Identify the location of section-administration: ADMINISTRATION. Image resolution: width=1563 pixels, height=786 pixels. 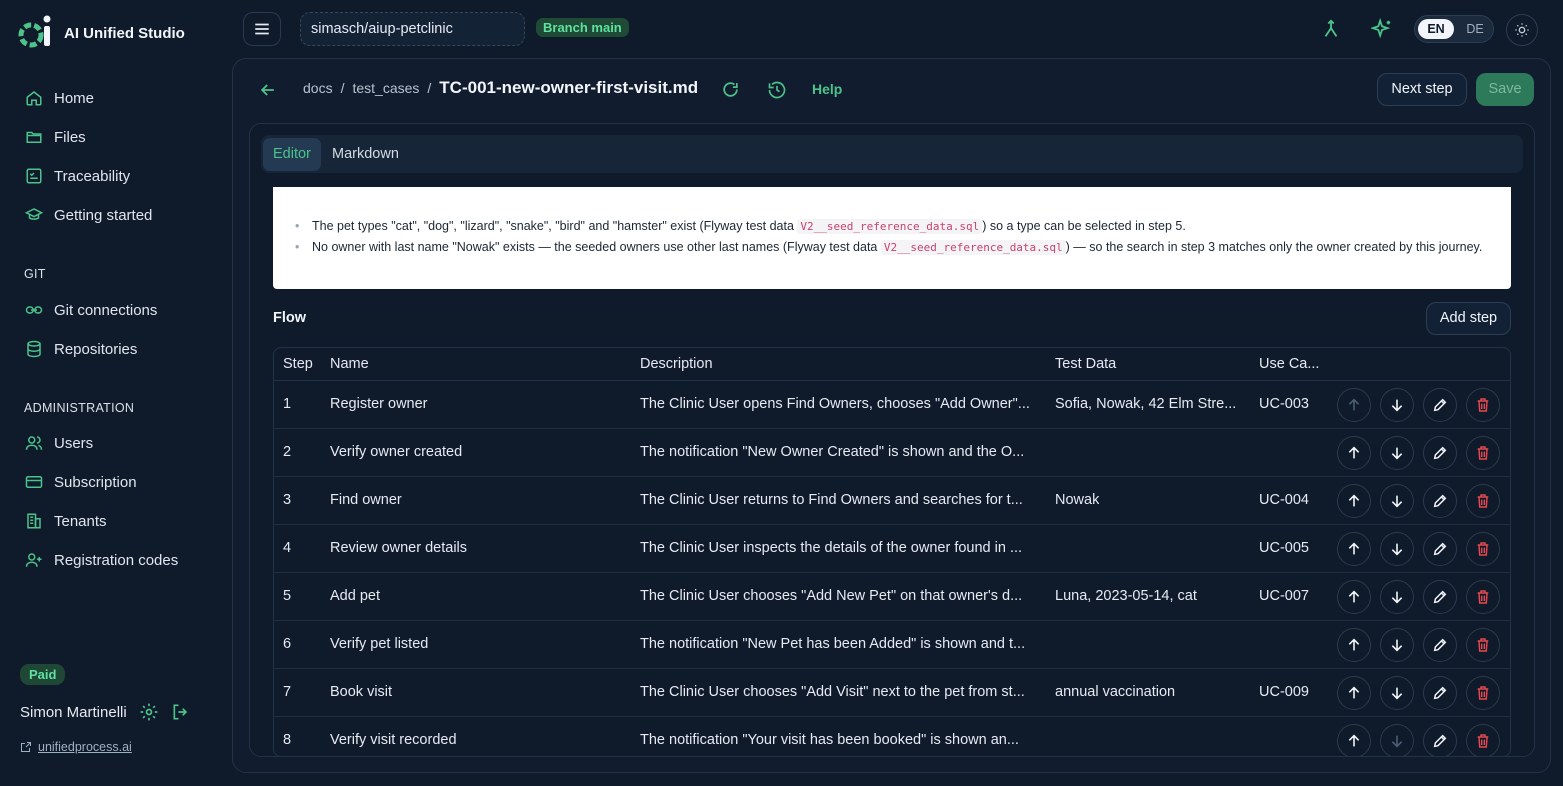
(79, 408).